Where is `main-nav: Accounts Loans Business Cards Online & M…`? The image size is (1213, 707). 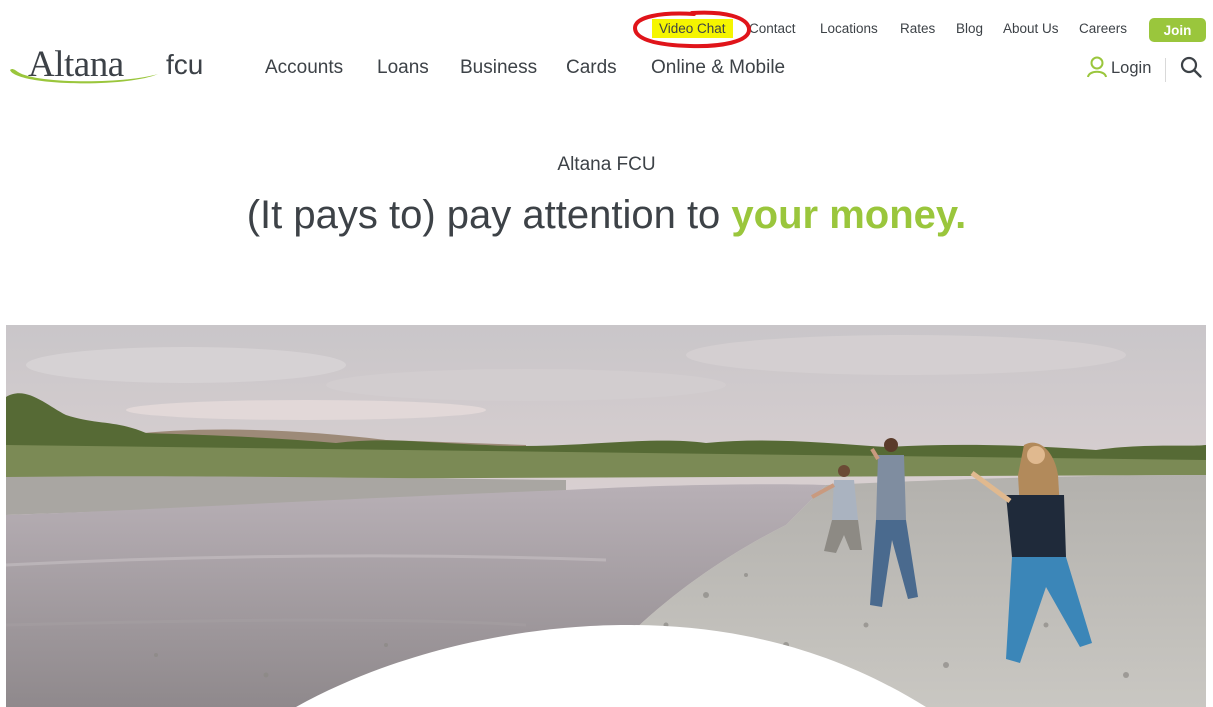
main-nav: Accounts Loans Business Cards Online & M… is located at coordinates (606, 69).